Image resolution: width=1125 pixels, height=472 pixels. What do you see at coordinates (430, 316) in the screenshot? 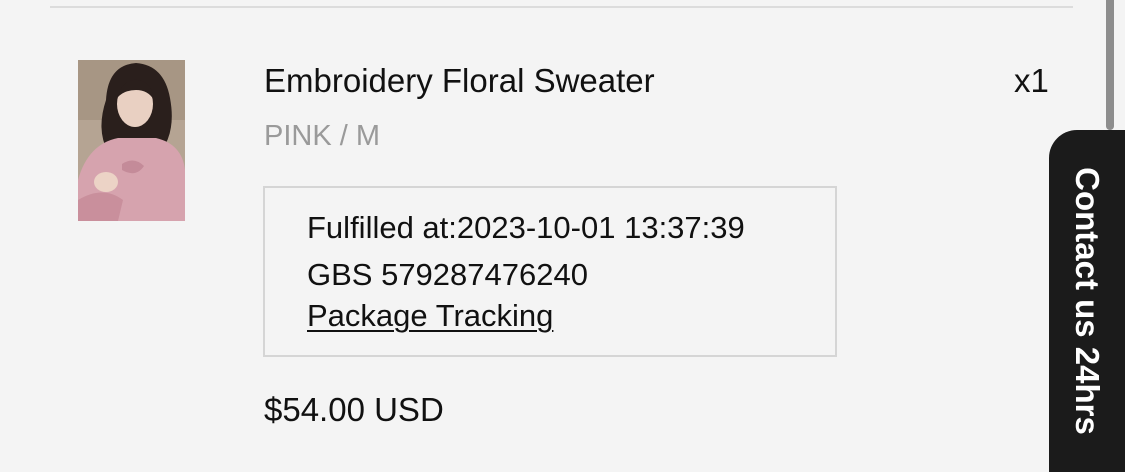
I see `package-tracking-link: Package Tracking` at bounding box center [430, 316].